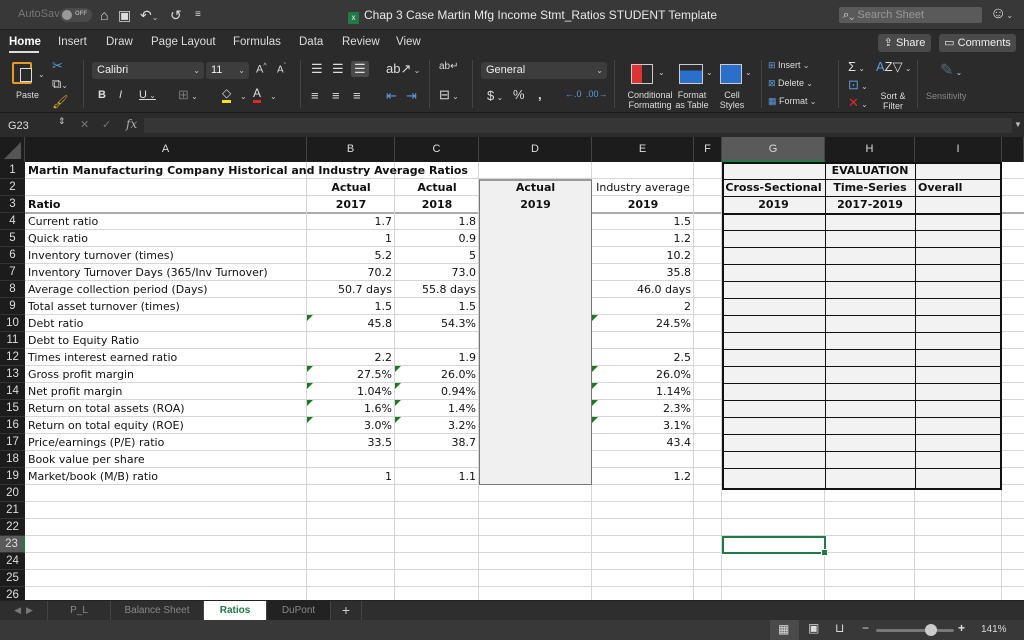 The image size is (1024, 640). I want to click on row-header-5: 5, so click(12, 238).